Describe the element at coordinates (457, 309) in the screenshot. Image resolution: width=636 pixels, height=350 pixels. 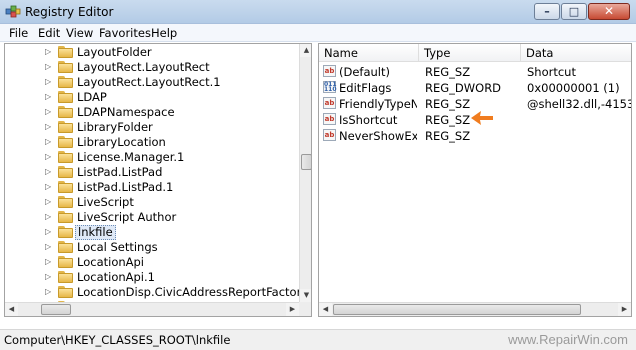
I see `list-hscroll-thumb` at that location.